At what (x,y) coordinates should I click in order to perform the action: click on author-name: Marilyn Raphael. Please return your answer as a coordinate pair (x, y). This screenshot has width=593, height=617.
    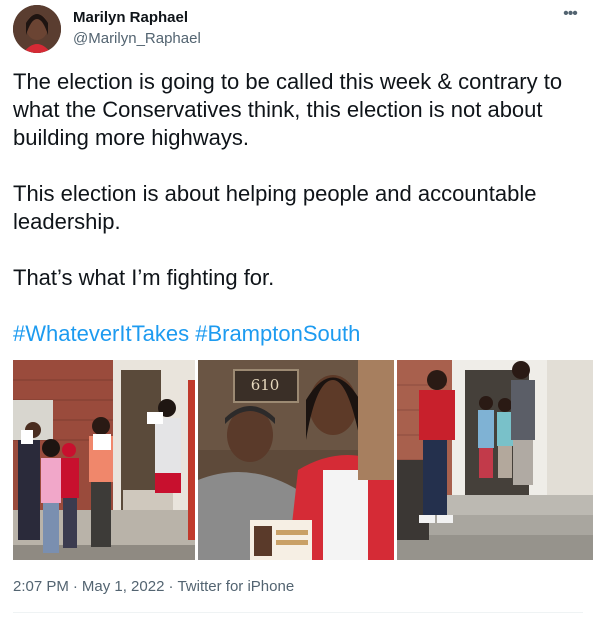
    Looking at the image, I should click on (130, 17).